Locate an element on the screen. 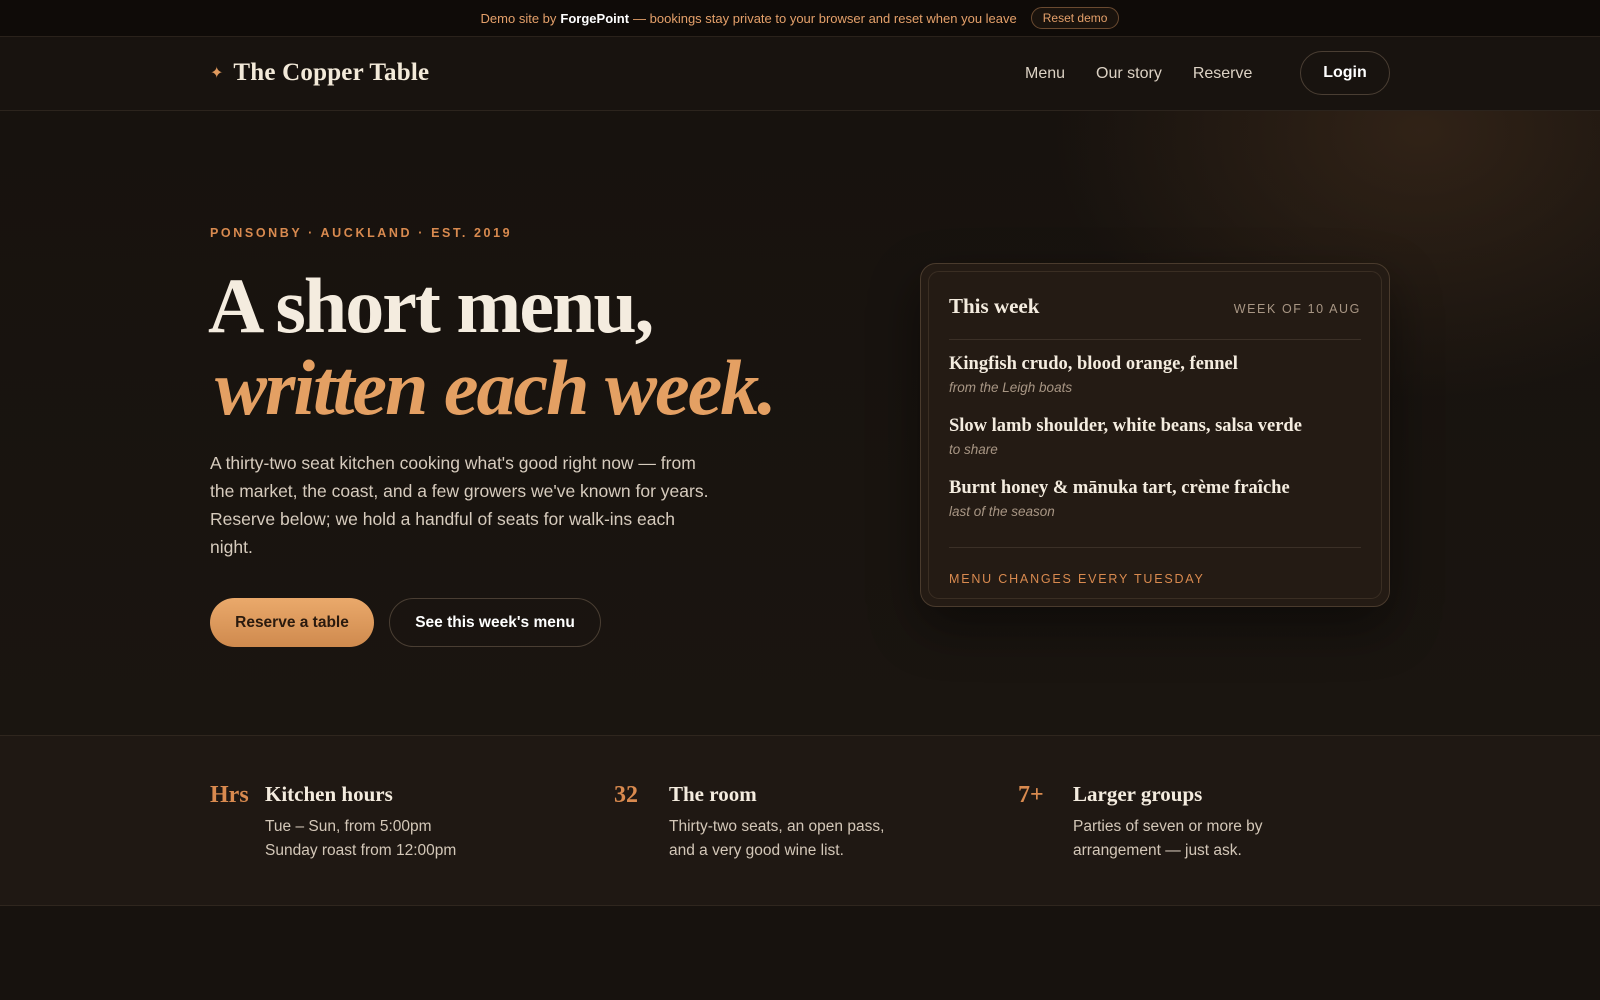 The image size is (1600, 1000). demo-banner-prefix: Demo site by is located at coordinates (518, 18).